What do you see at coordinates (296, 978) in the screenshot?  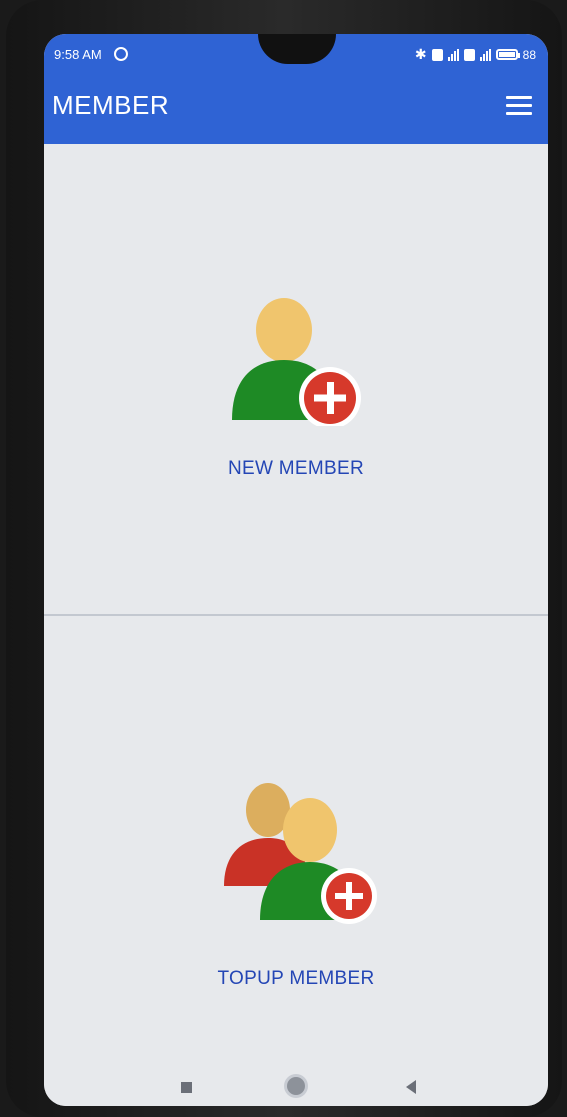 I see `topup-member-label: TOPUP MEMBER` at bounding box center [296, 978].